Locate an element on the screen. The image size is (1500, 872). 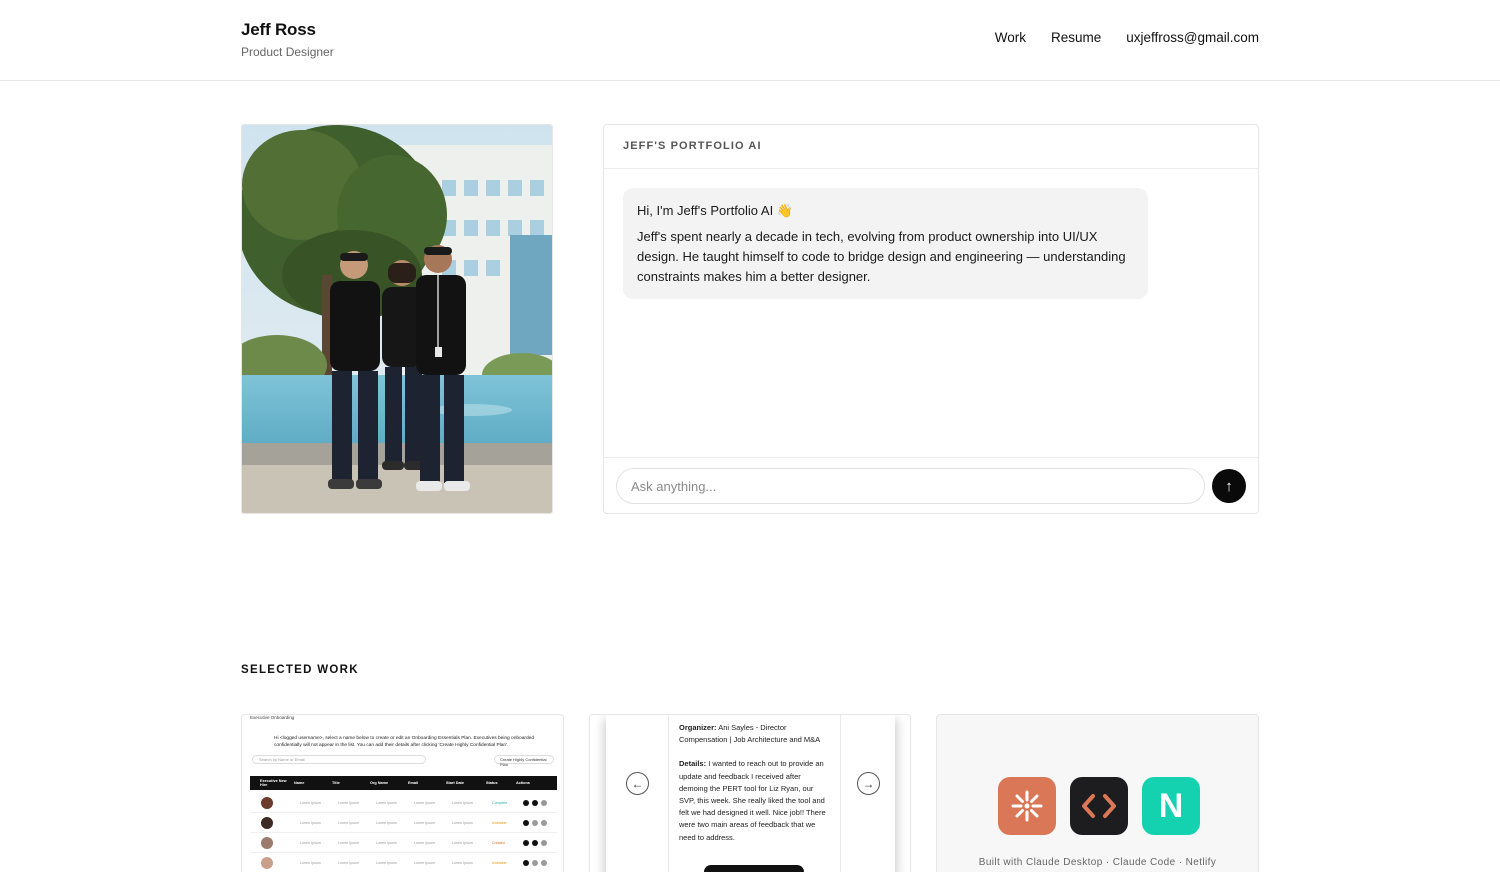
col-start: Start Date is located at coordinates (455, 783).